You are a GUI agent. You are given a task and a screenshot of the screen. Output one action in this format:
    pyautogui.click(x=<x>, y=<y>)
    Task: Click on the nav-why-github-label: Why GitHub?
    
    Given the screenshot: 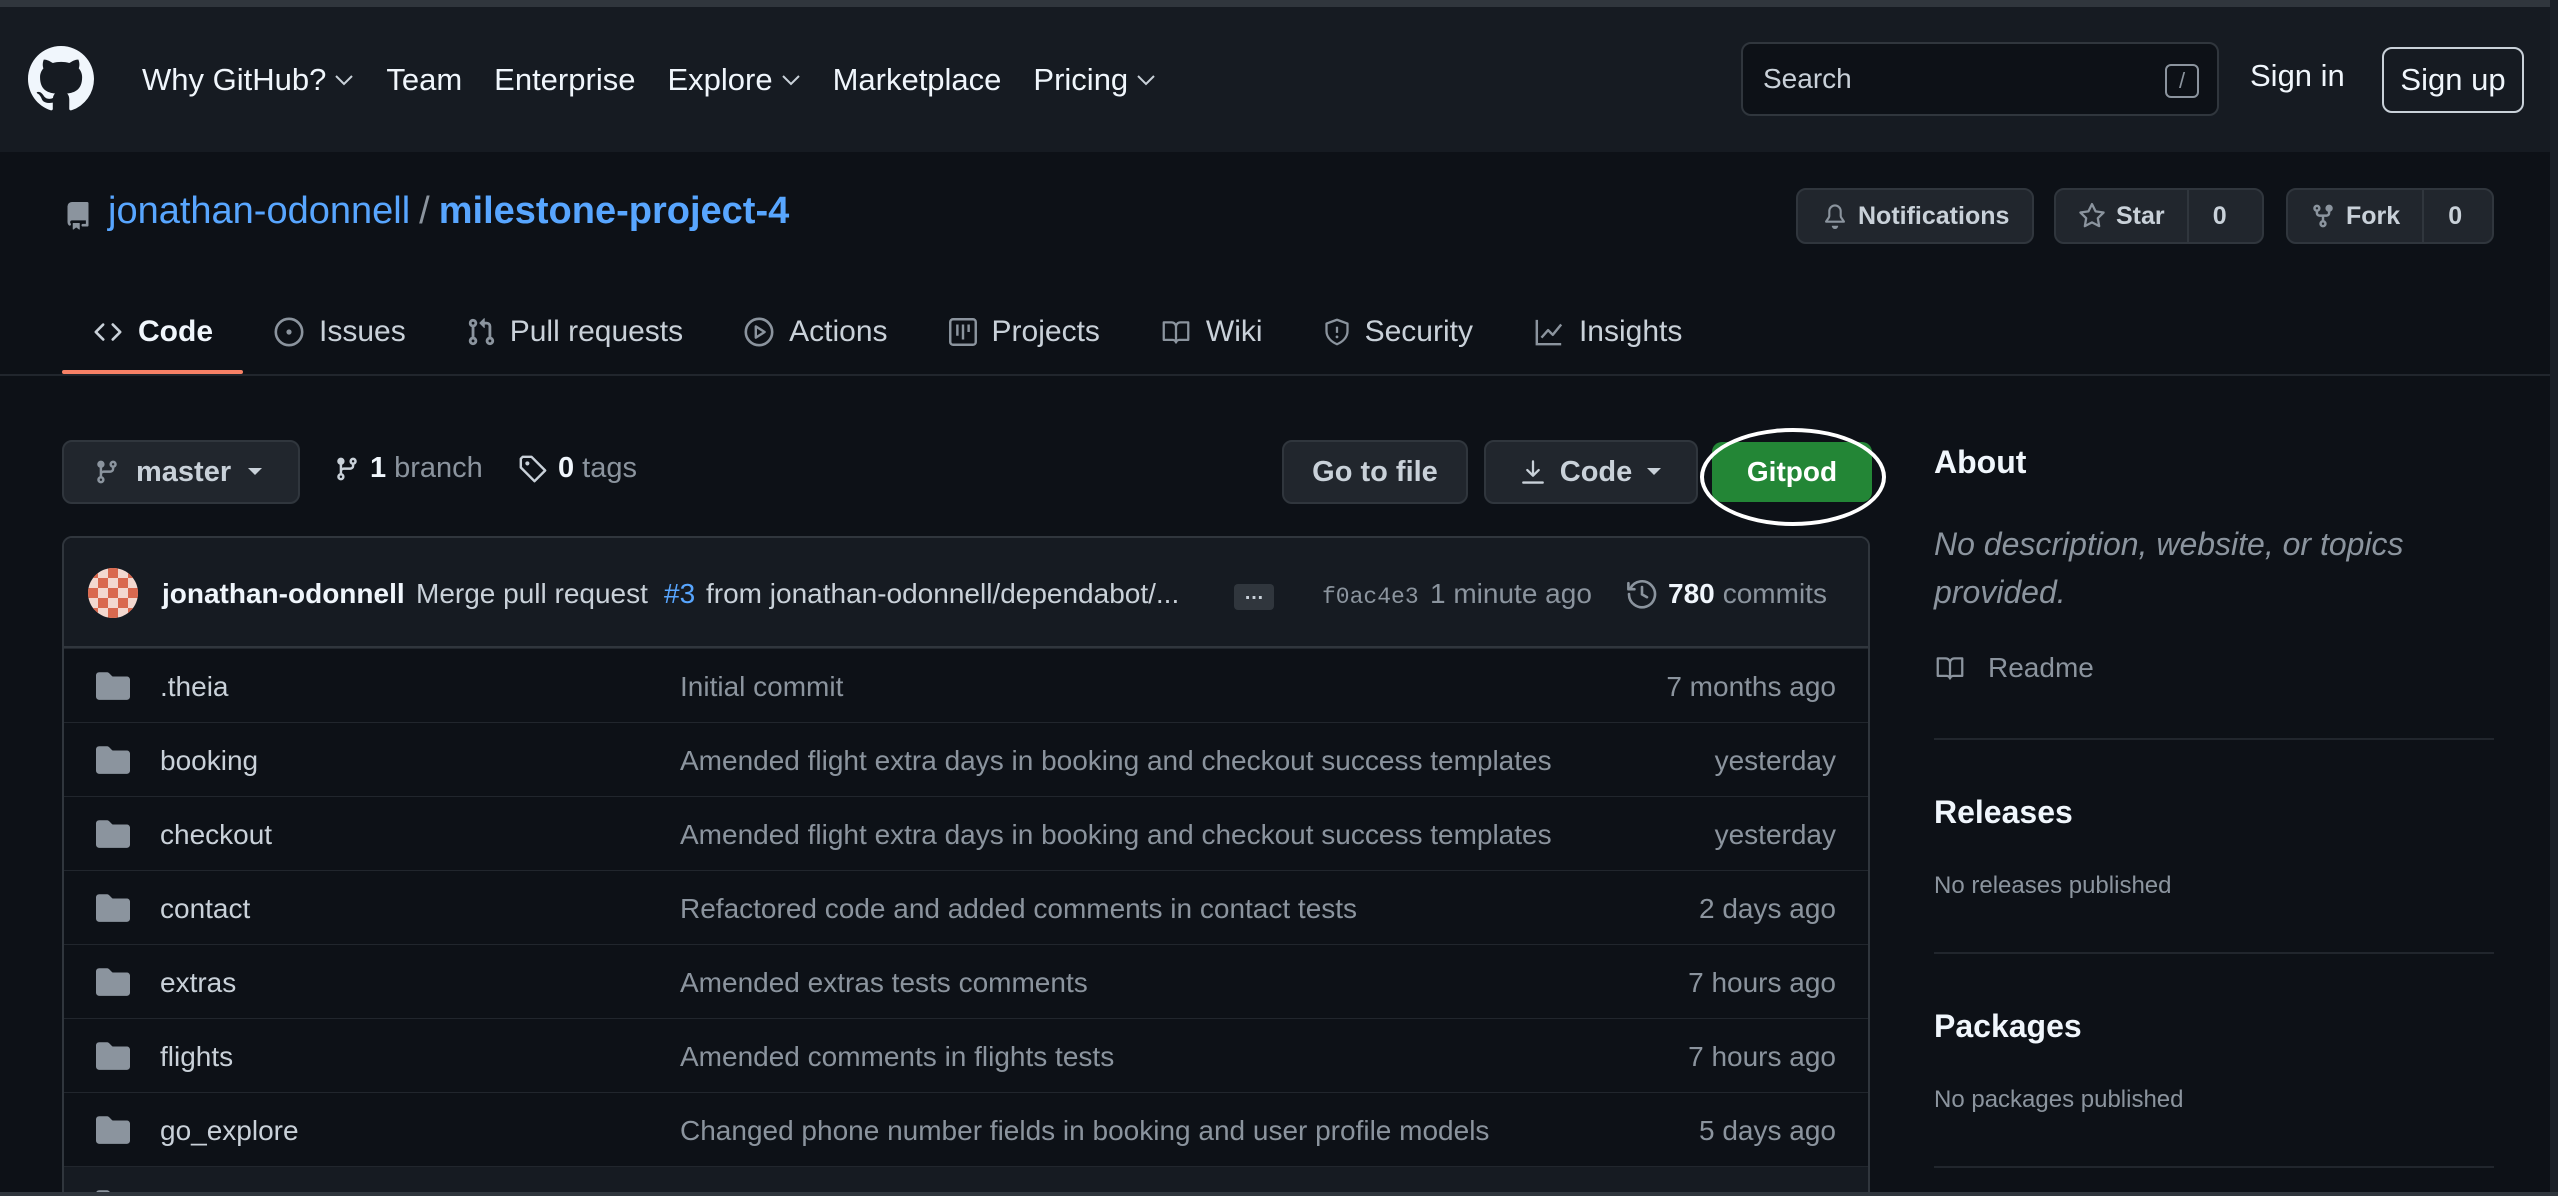 What is the action you would take?
    pyautogui.click(x=234, y=79)
    